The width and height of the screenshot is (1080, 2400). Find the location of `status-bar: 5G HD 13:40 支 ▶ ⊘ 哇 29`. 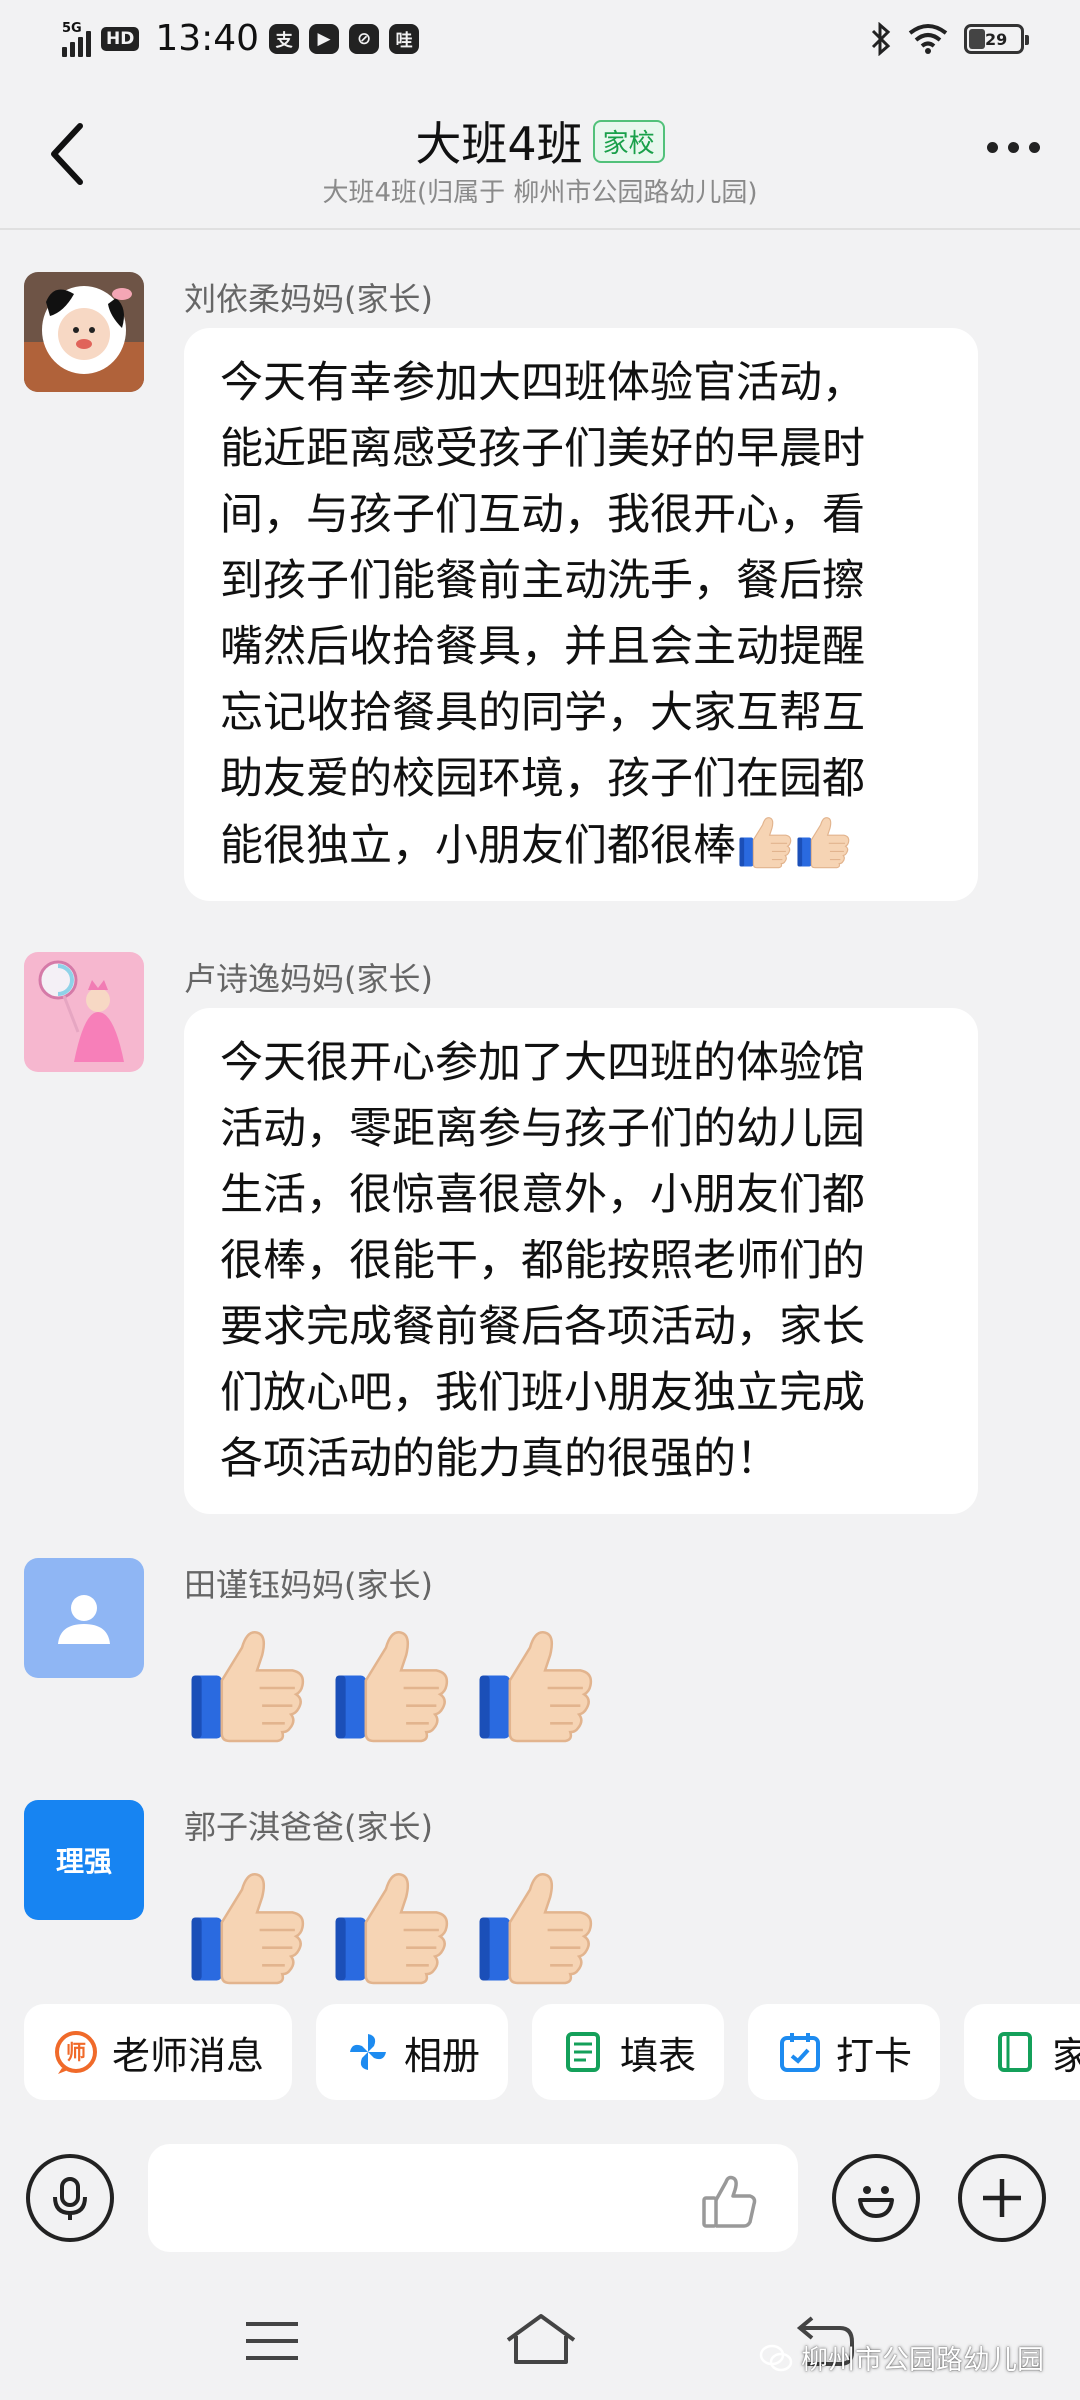

status-bar: 5G HD 13:40 支 ▶ ⊘ 哇 29 is located at coordinates (540, 41).